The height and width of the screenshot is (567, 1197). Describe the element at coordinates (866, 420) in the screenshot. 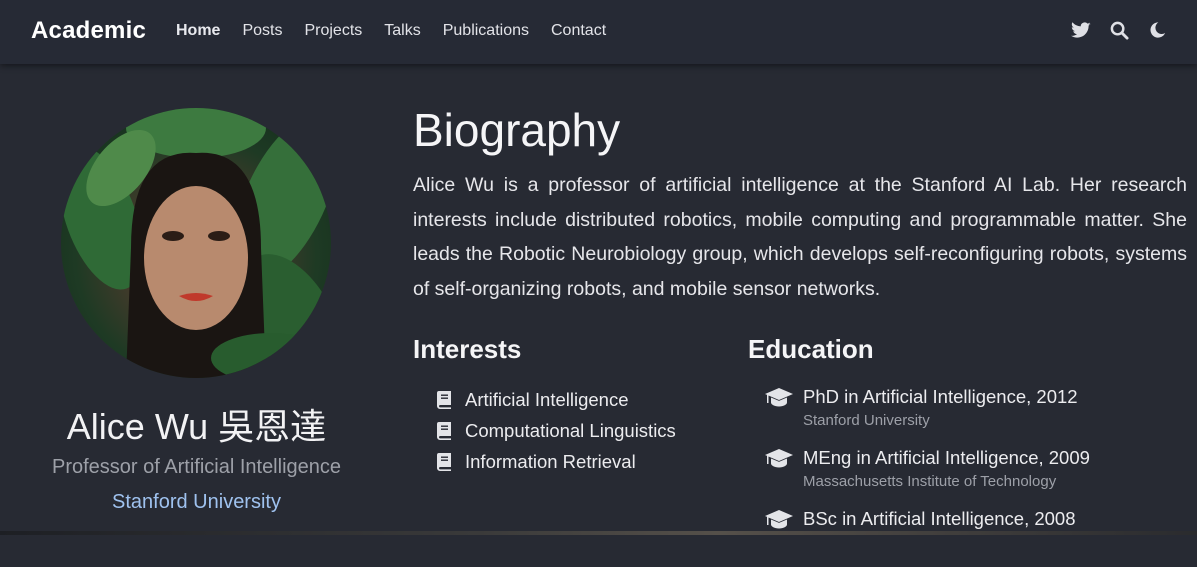

I see `education-institution: Stanford University` at that location.